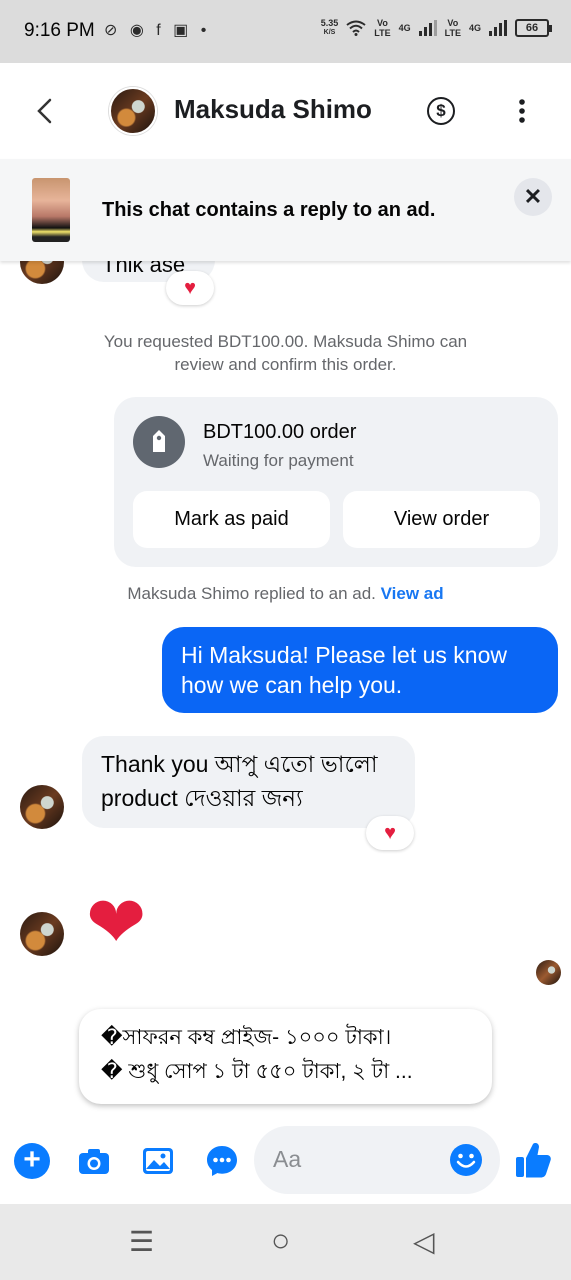 The height and width of the screenshot is (1280, 571). Describe the element at coordinates (356, 28) in the screenshot. I see `wifi-icon` at that location.